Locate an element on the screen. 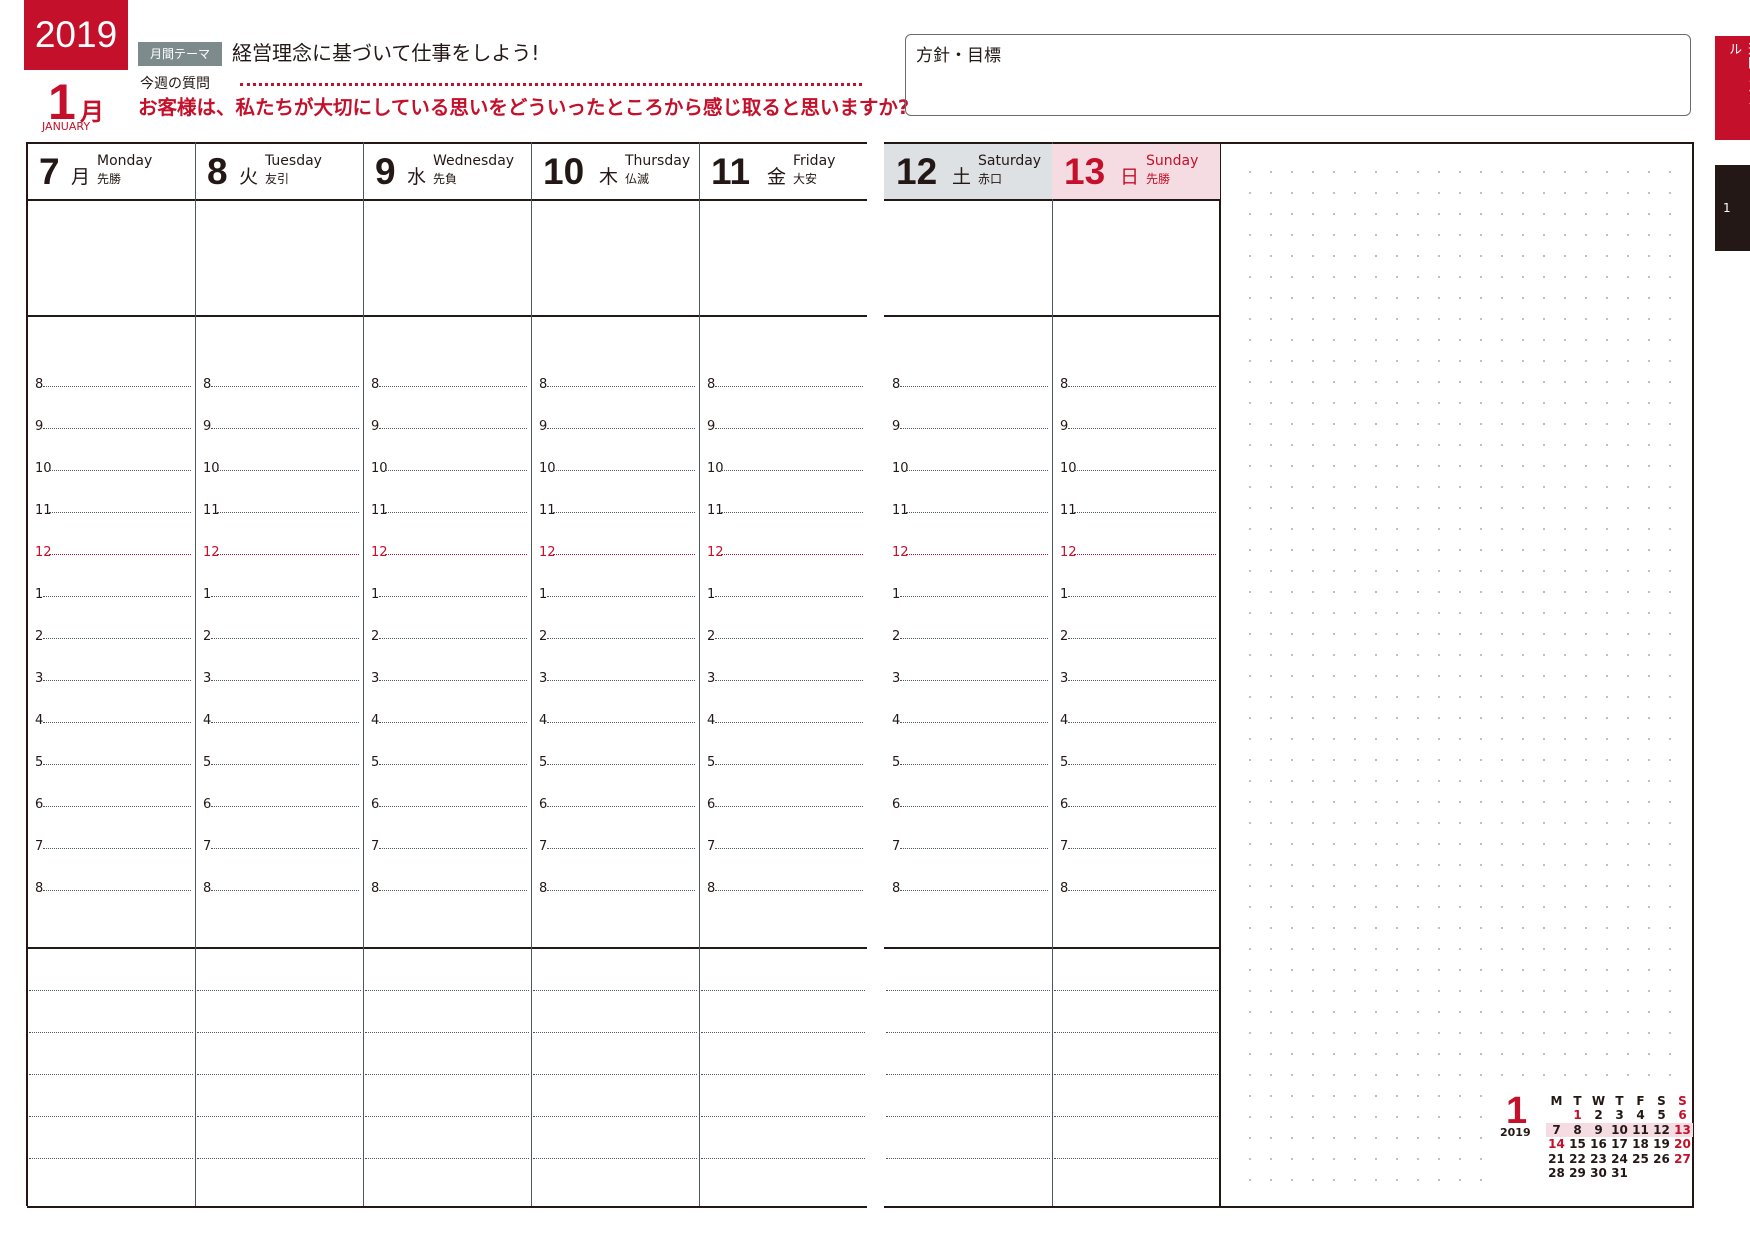 The width and height of the screenshot is (1750, 1242). mini-calendar-day: 13 is located at coordinates (1682, 1129).